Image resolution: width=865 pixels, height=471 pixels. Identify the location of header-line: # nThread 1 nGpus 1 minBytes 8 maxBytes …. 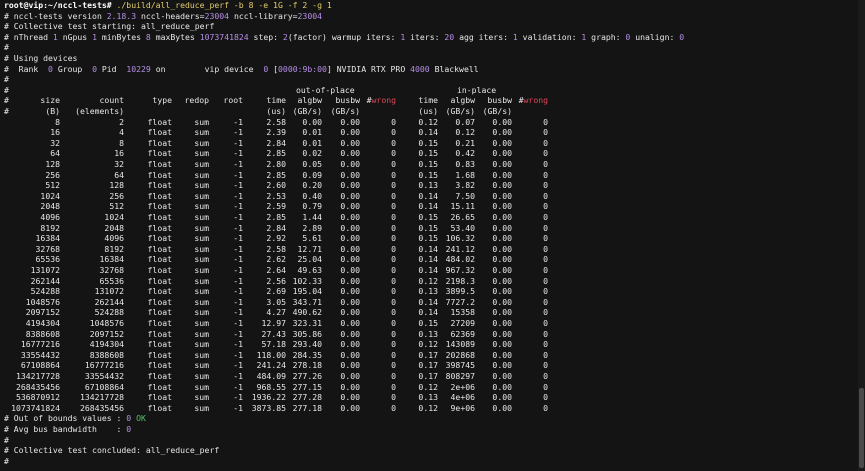
(344, 37).